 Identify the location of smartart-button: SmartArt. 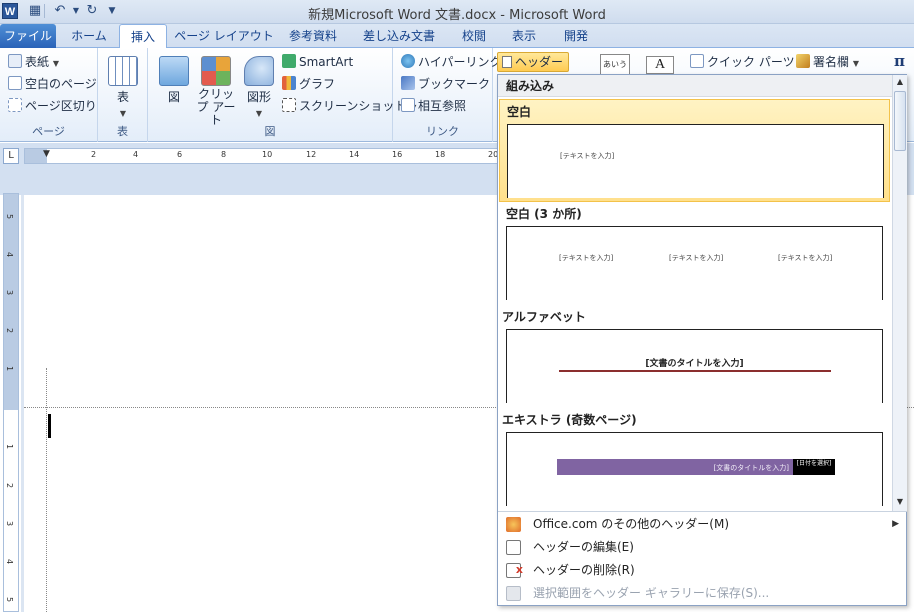
(317, 62).